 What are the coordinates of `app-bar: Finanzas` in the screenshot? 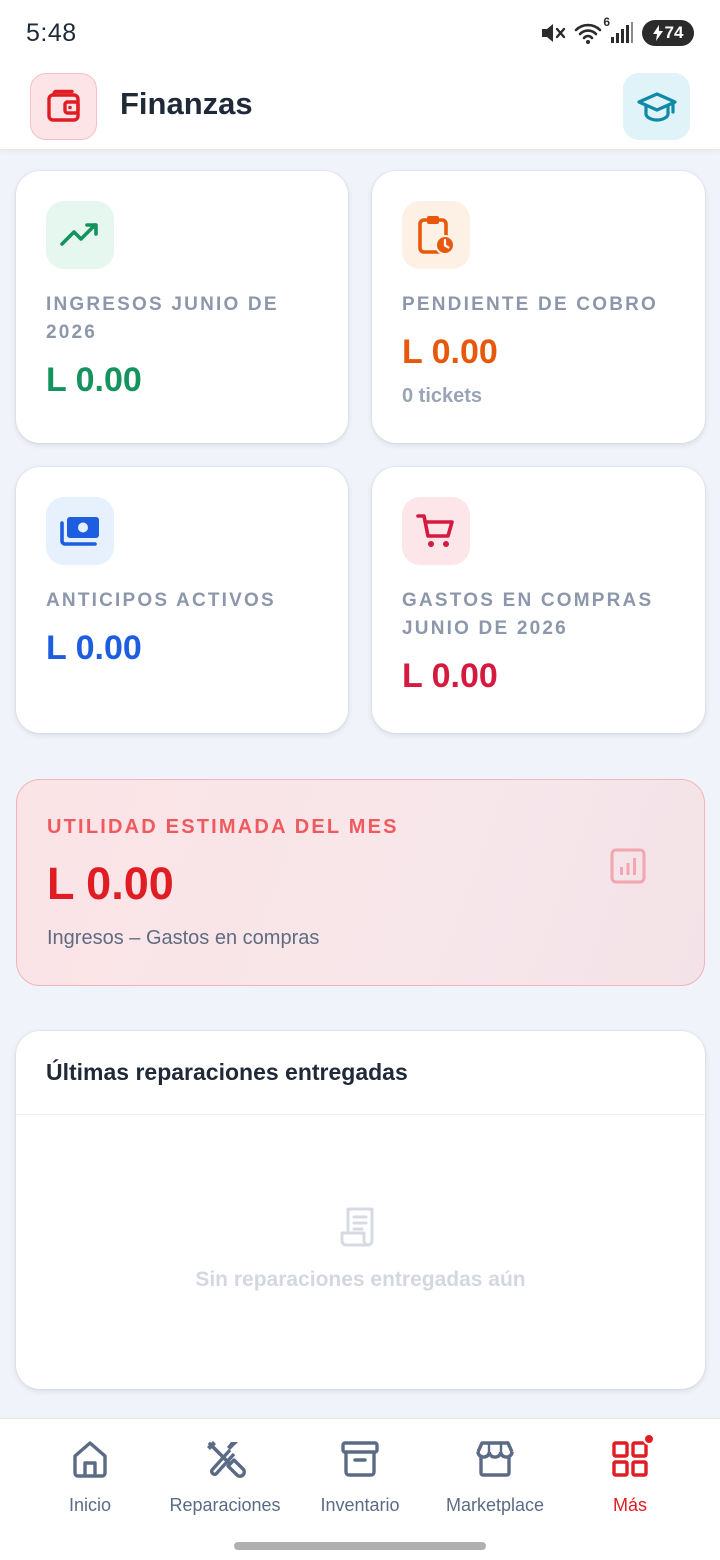 It's located at (360, 108).